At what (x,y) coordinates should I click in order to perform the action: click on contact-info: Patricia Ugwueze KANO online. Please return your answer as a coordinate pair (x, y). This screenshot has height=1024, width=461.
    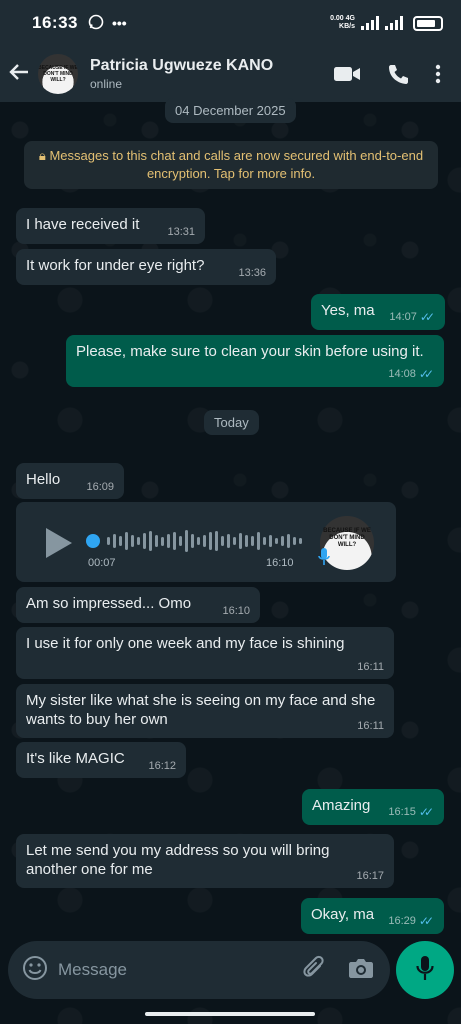
    Looking at the image, I should click on (181, 74).